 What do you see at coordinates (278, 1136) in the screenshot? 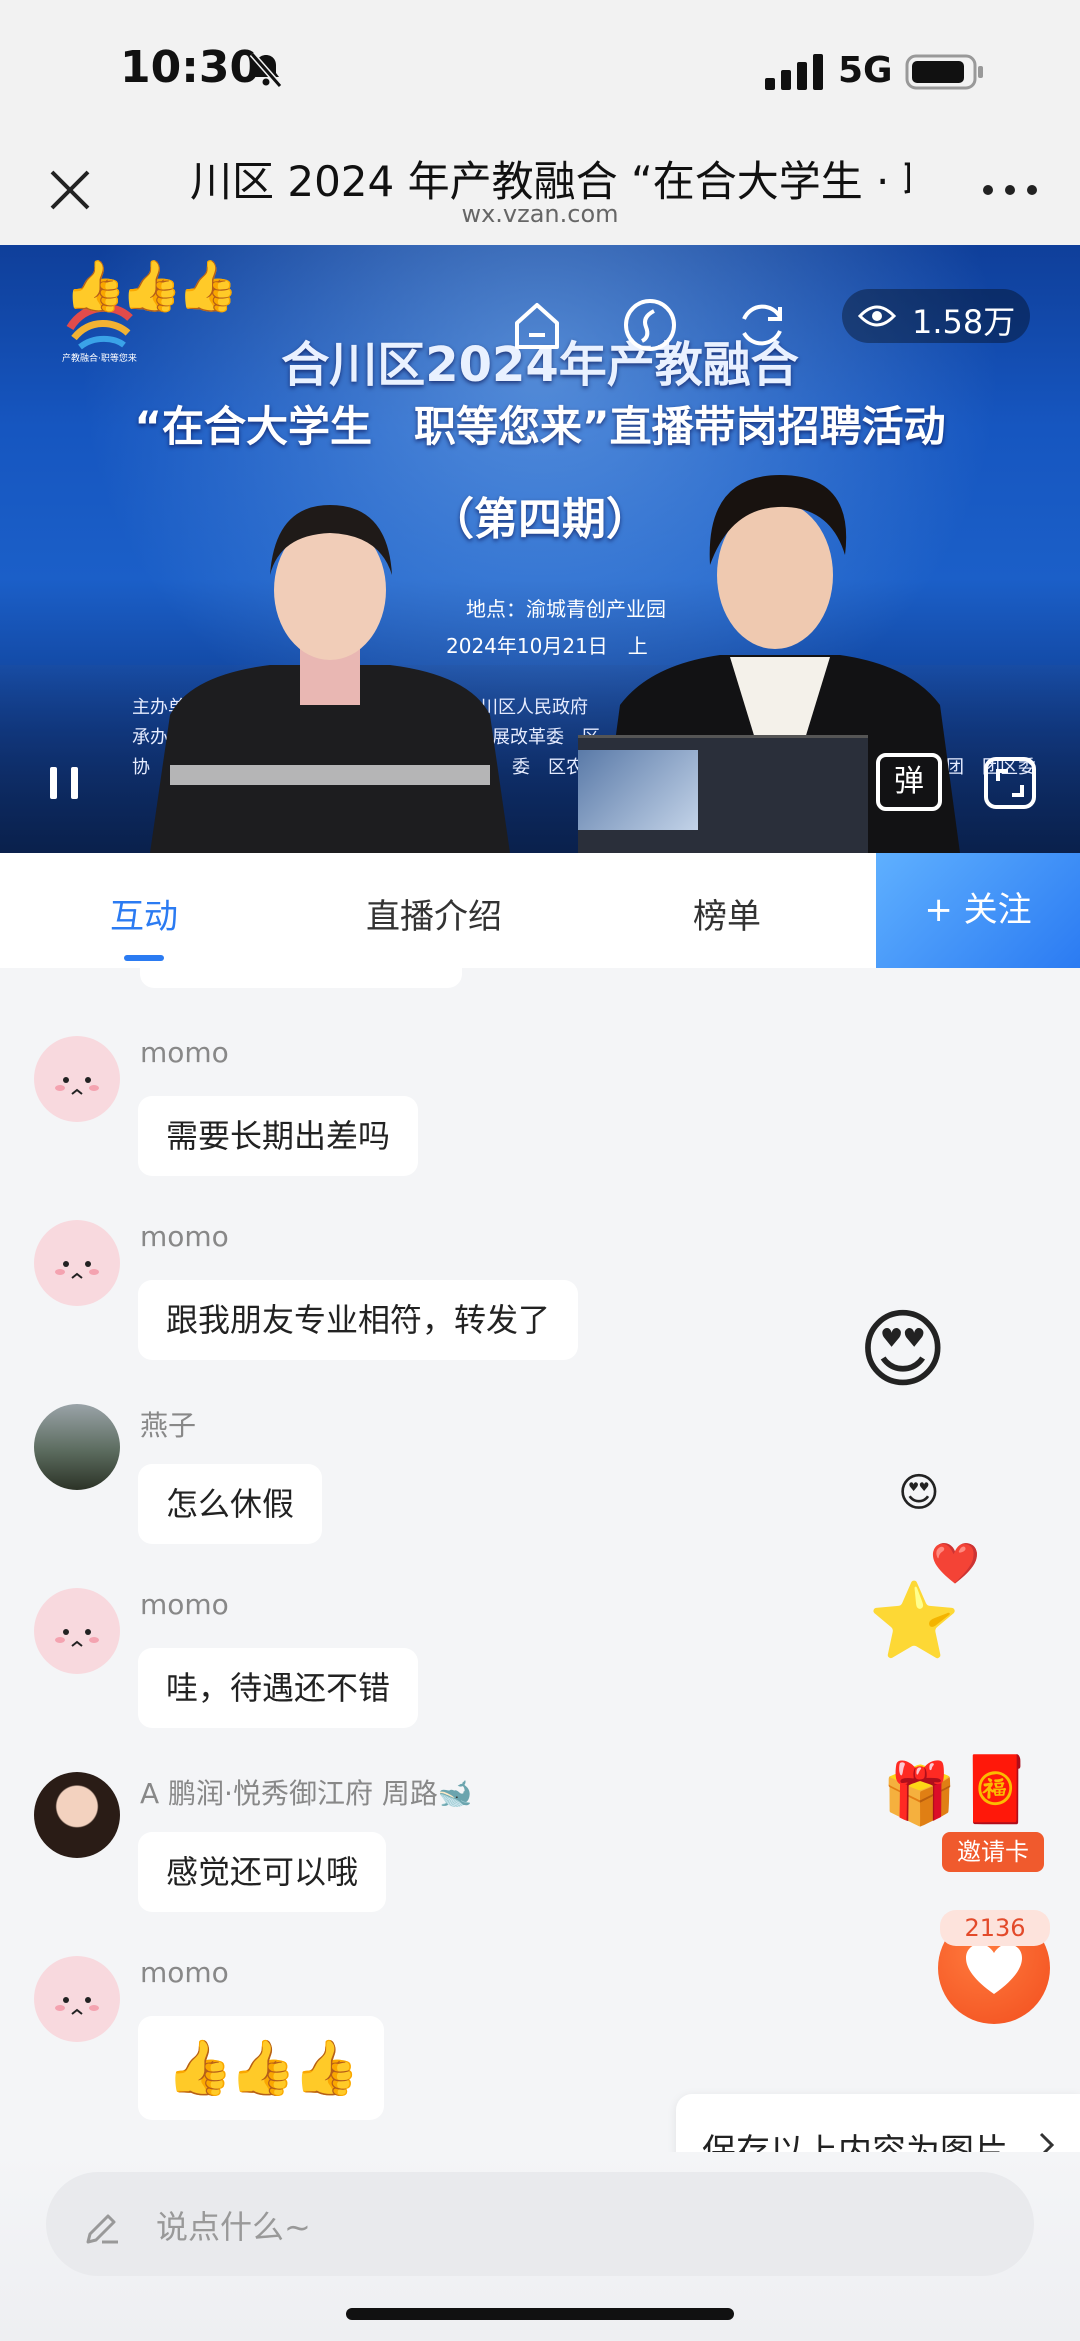
I see `chat-bubble: 需要长期出差吗` at bounding box center [278, 1136].